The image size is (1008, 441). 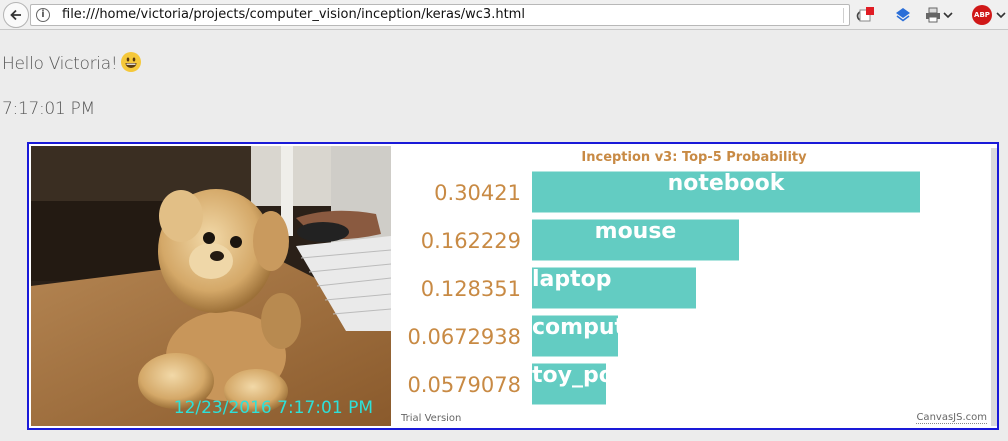 I want to click on category-label: computer, so click(x=591, y=327).